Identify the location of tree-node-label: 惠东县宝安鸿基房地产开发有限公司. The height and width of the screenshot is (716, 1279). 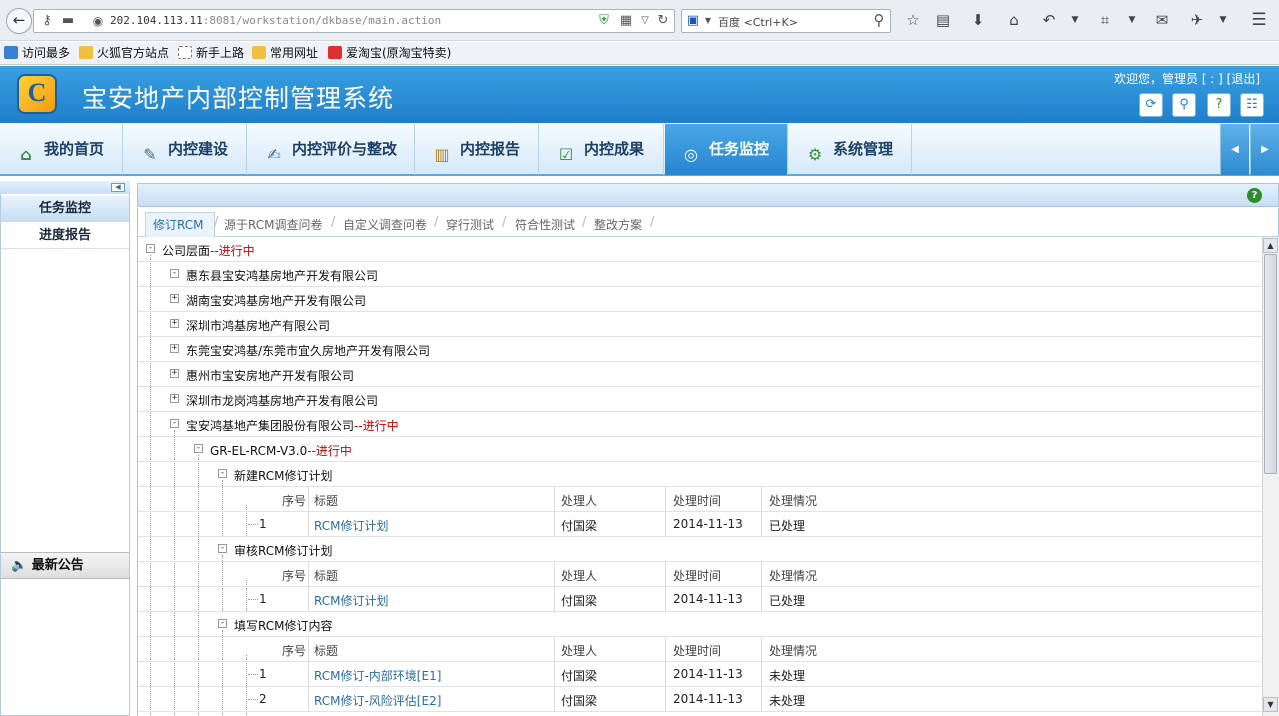
(282, 275).